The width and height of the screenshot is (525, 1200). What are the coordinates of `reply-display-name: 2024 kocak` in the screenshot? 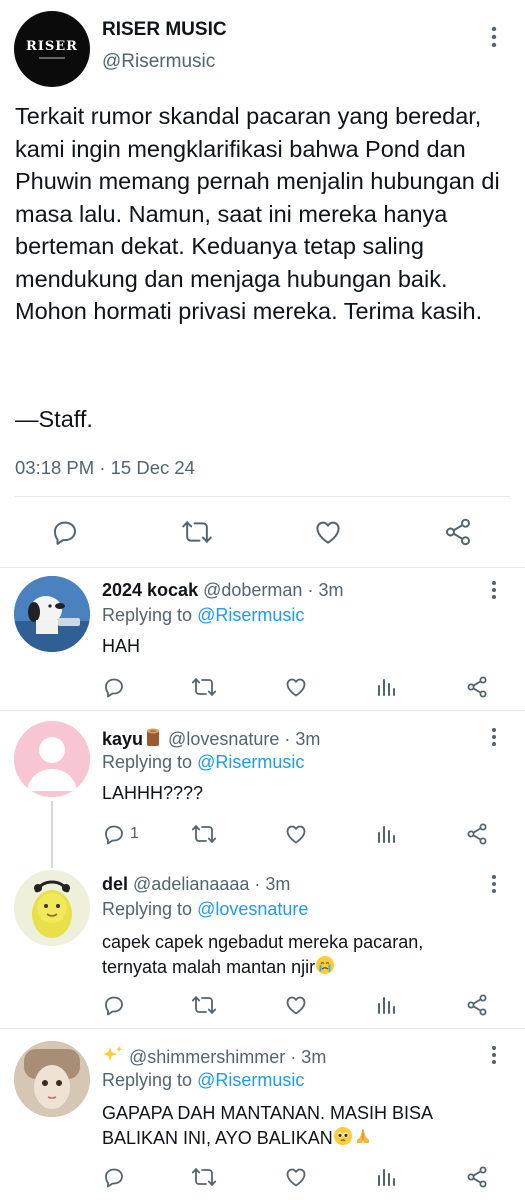 It's located at (150, 590).